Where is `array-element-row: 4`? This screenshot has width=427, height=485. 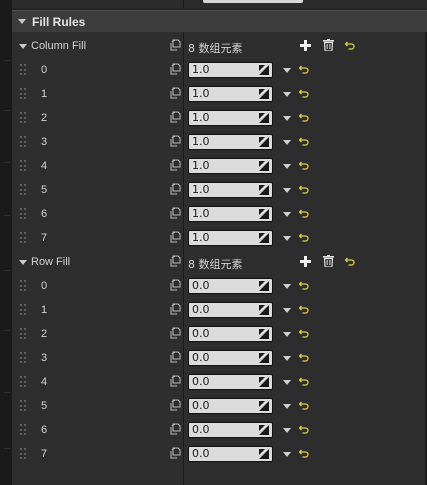
array-element-row: 4 is located at coordinates (219, 166).